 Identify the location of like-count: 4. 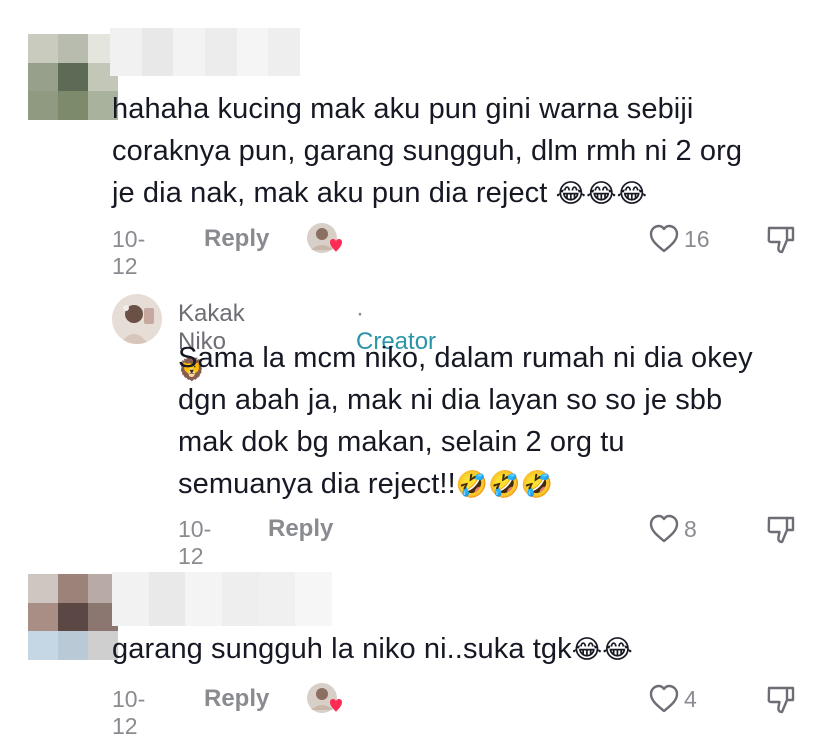
(690, 699).